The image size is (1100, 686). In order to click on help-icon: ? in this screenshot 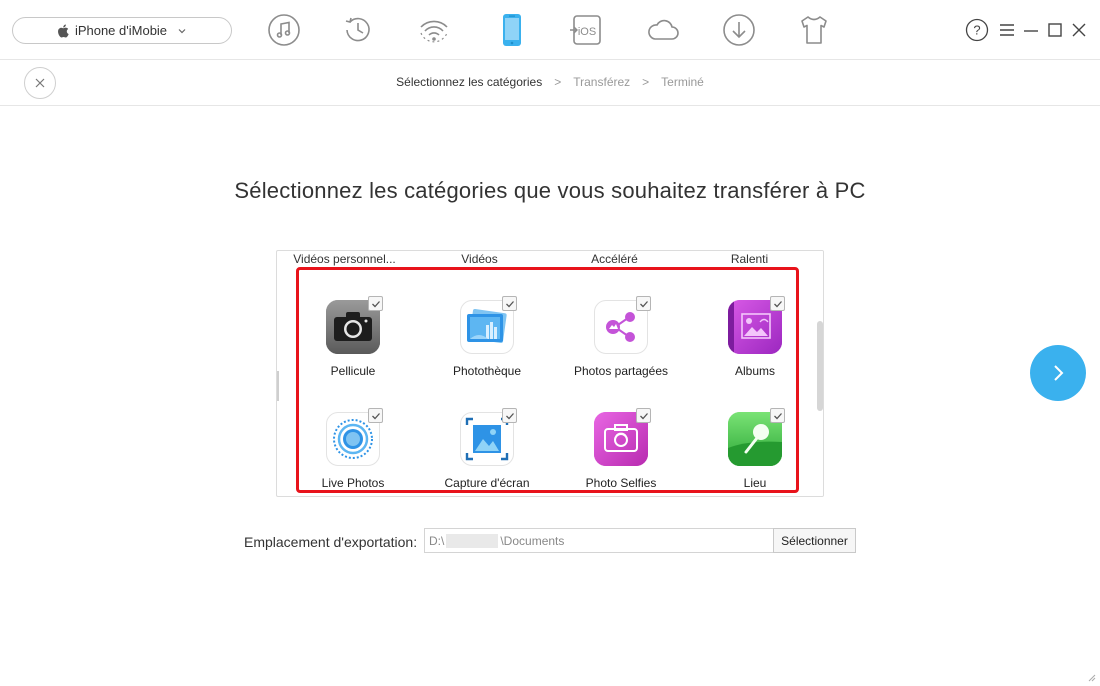, I will do `click(977, 30)`.